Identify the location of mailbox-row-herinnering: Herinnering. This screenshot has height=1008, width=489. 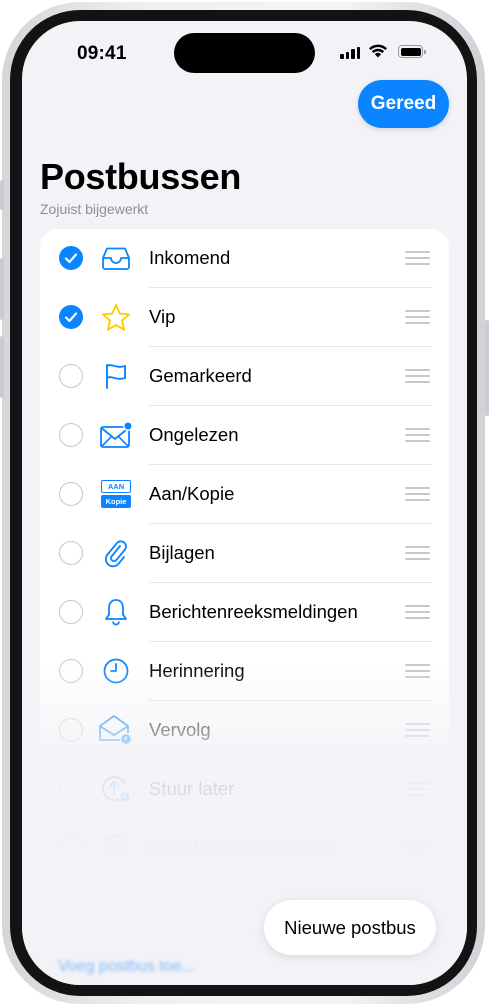
(244, 671).